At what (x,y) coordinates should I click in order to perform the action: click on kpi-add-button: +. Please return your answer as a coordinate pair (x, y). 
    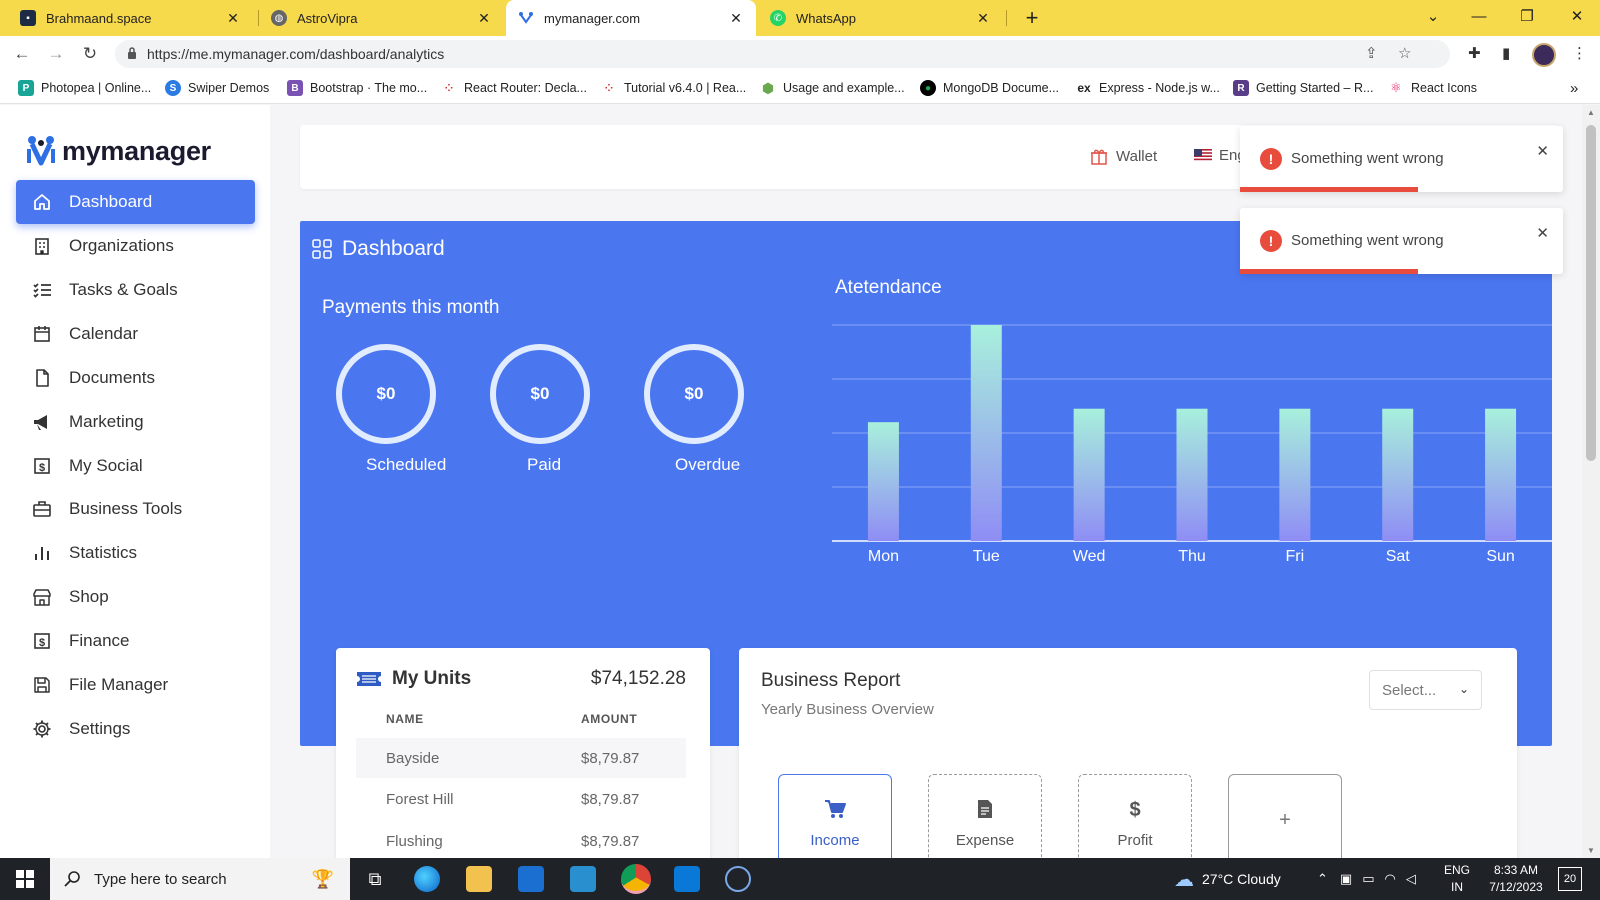
    Looking at the image, I should click on (1285, 816).